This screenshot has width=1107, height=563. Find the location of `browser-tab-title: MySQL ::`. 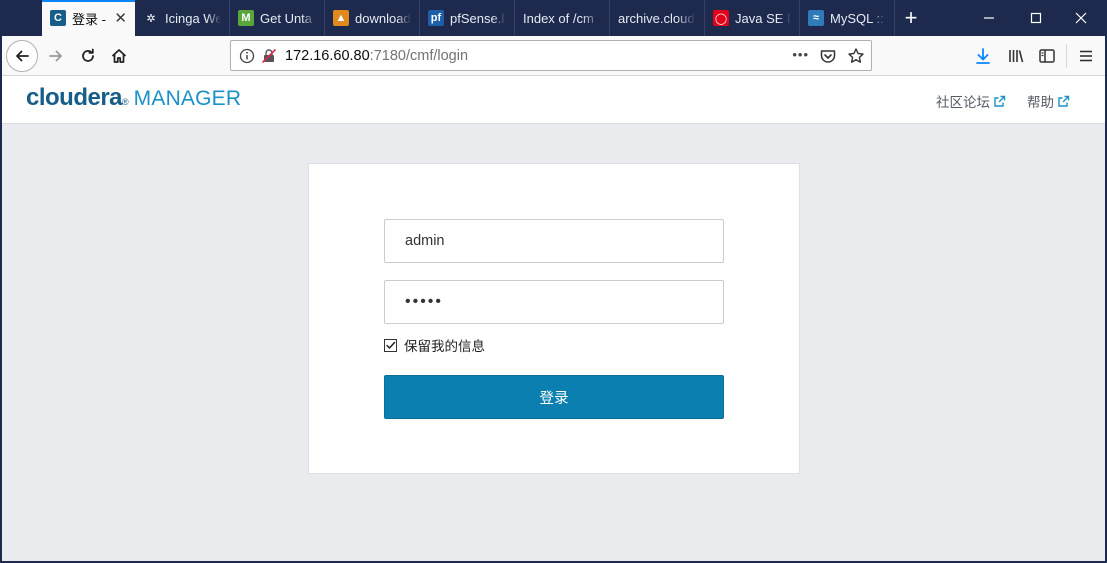

browser-tab-title: MySQL :: is located at coordinates (857, 18).